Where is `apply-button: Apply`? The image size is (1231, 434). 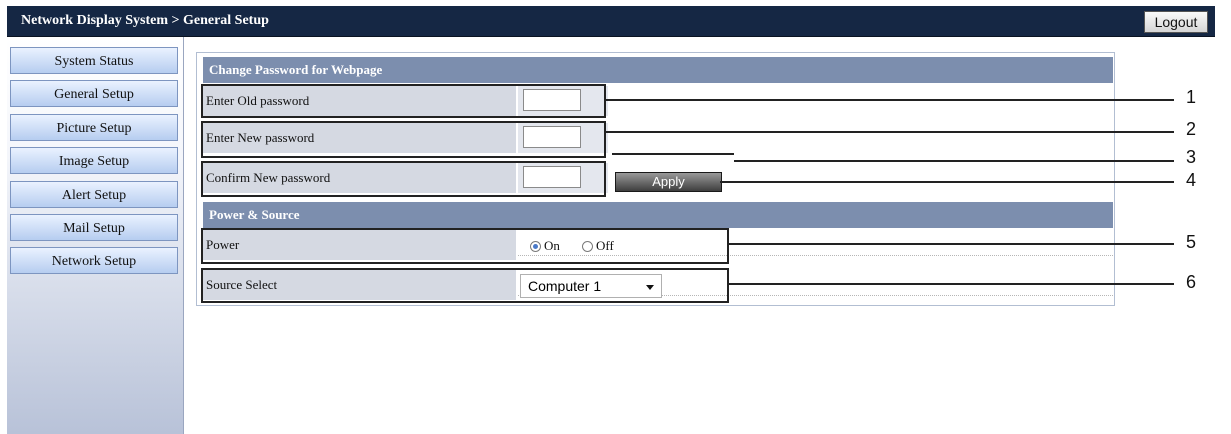 apply-button: Apply is located at coordinates (668, 182).